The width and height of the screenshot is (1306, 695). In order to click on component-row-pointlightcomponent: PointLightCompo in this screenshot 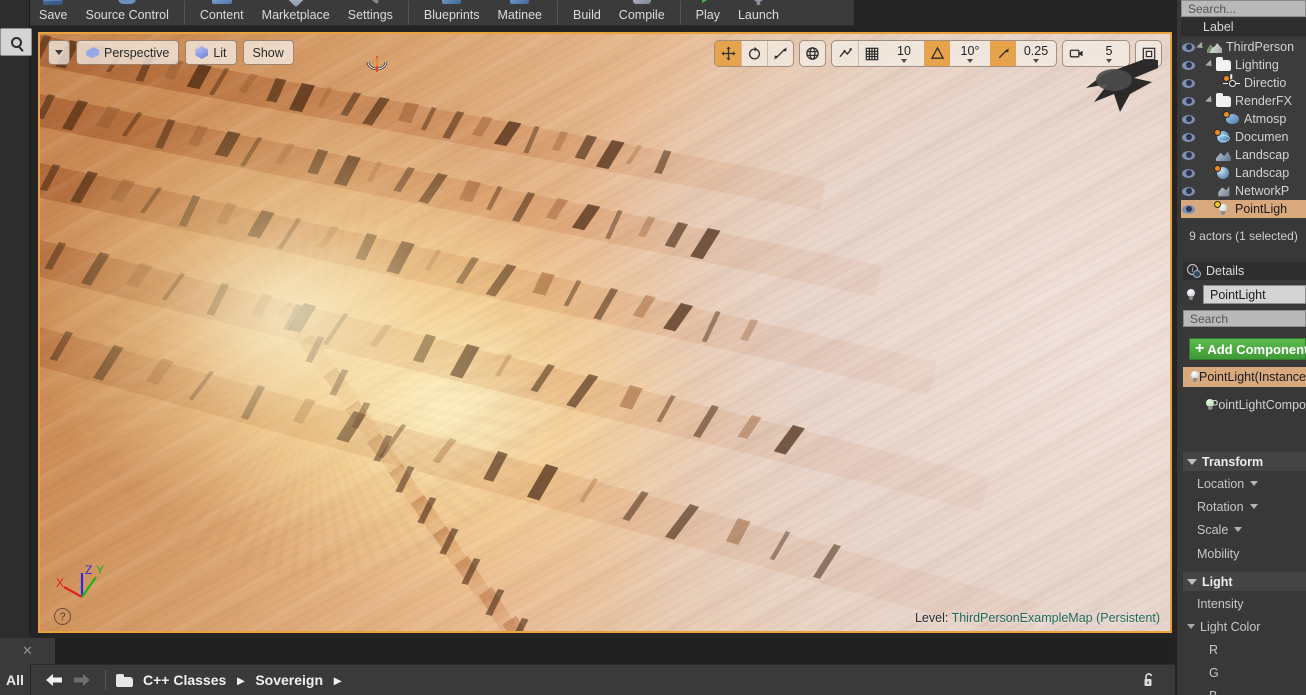, I will do `click(1244, 405)`.